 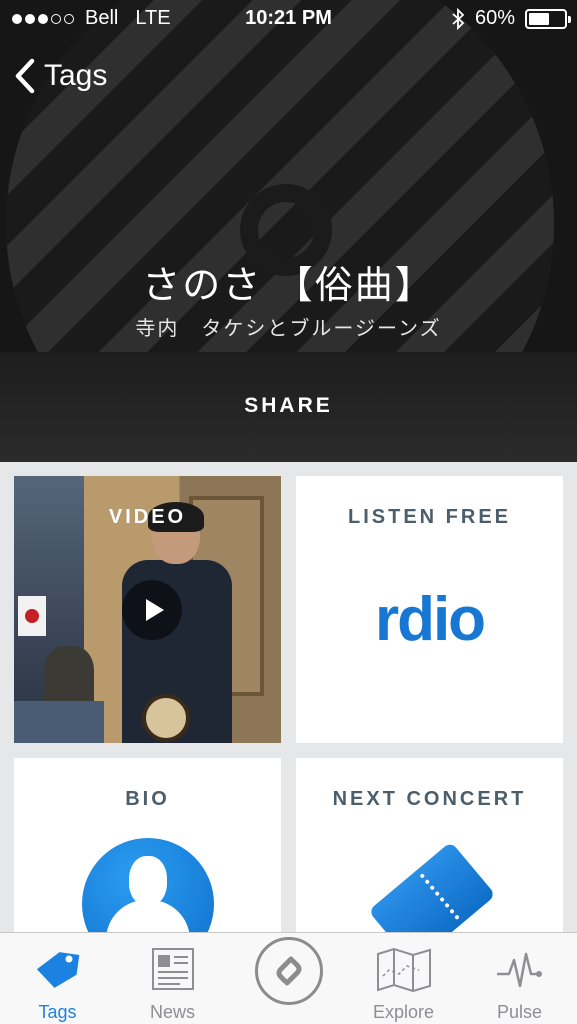 What do you see at coordinates (152, 610) in the screenshot?
I see `play-icon` at bounding box center [152, 610].